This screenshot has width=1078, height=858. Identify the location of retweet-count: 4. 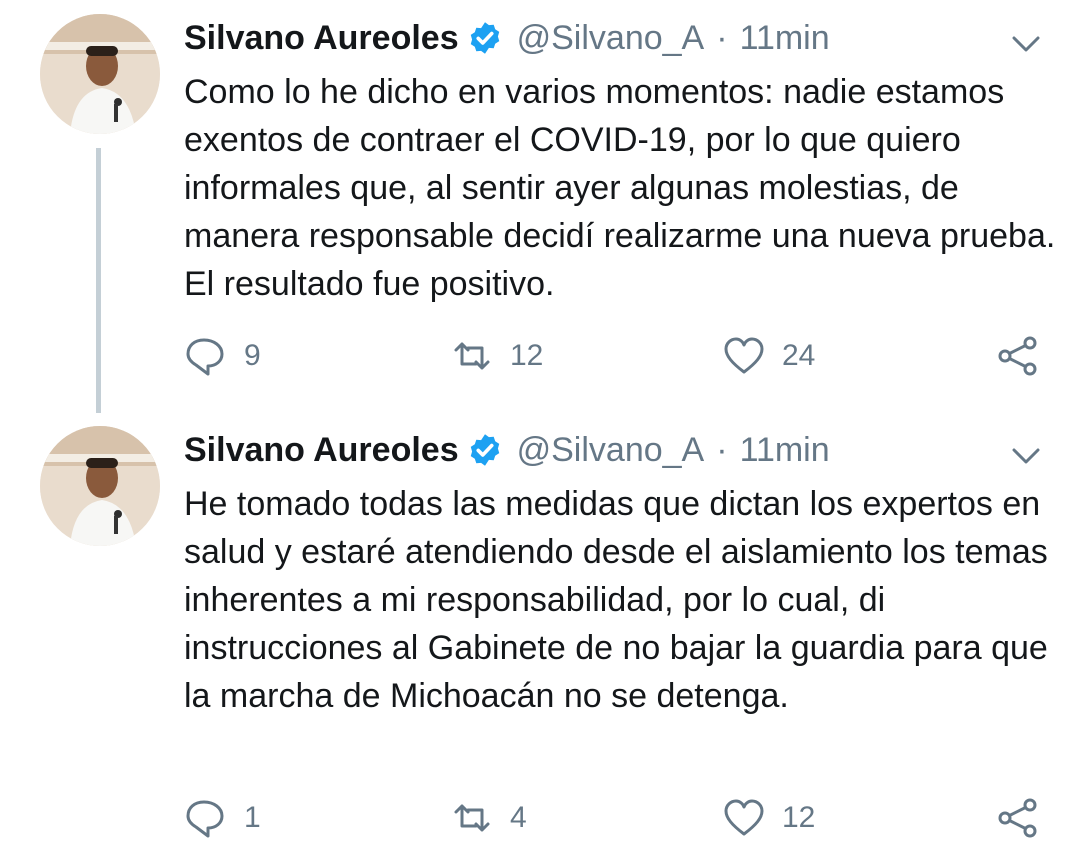
(518, 817).